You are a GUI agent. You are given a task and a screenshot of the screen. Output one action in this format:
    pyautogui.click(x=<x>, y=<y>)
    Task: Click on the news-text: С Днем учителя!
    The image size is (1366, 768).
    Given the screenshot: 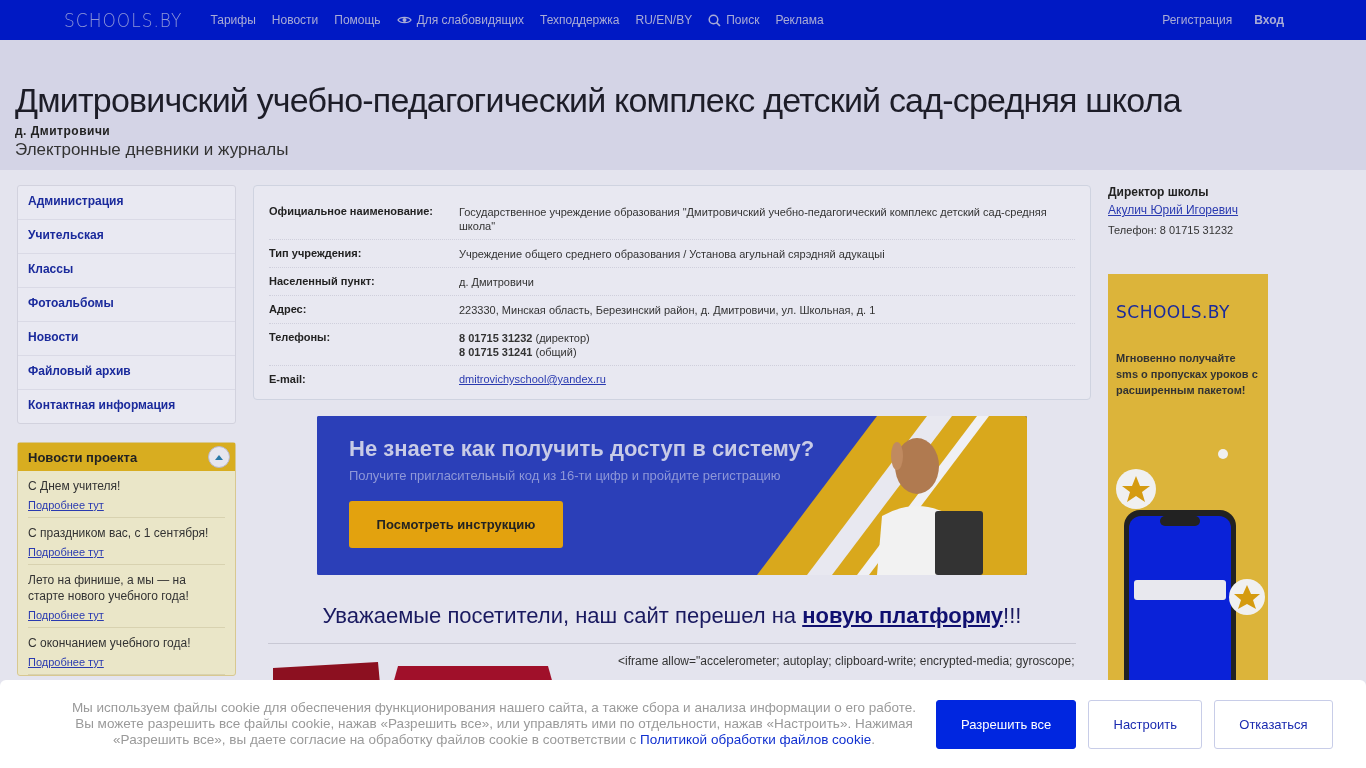 What is the action you would take?
    pyautogui.click(x=75, y=486)
    